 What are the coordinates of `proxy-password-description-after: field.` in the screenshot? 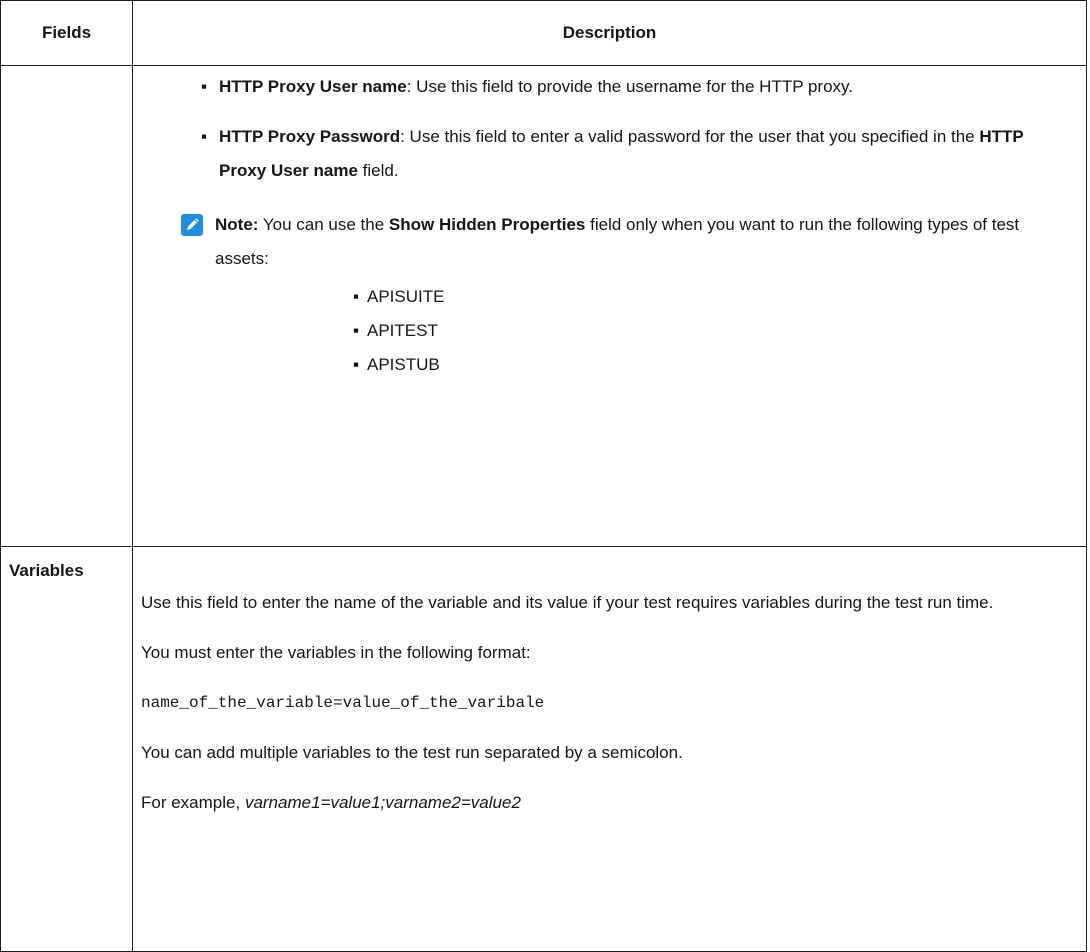 It's located at (378, 170).